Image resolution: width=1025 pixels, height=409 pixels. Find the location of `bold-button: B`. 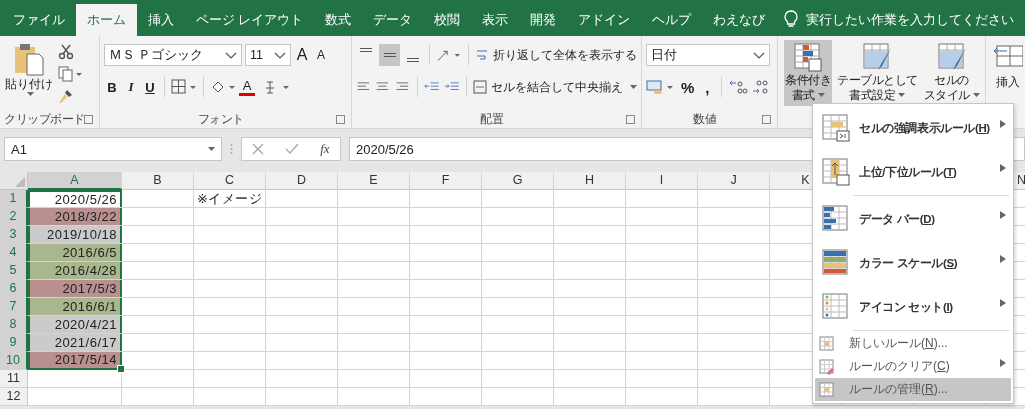

bold-button: B is located at coordinates (112, 87).